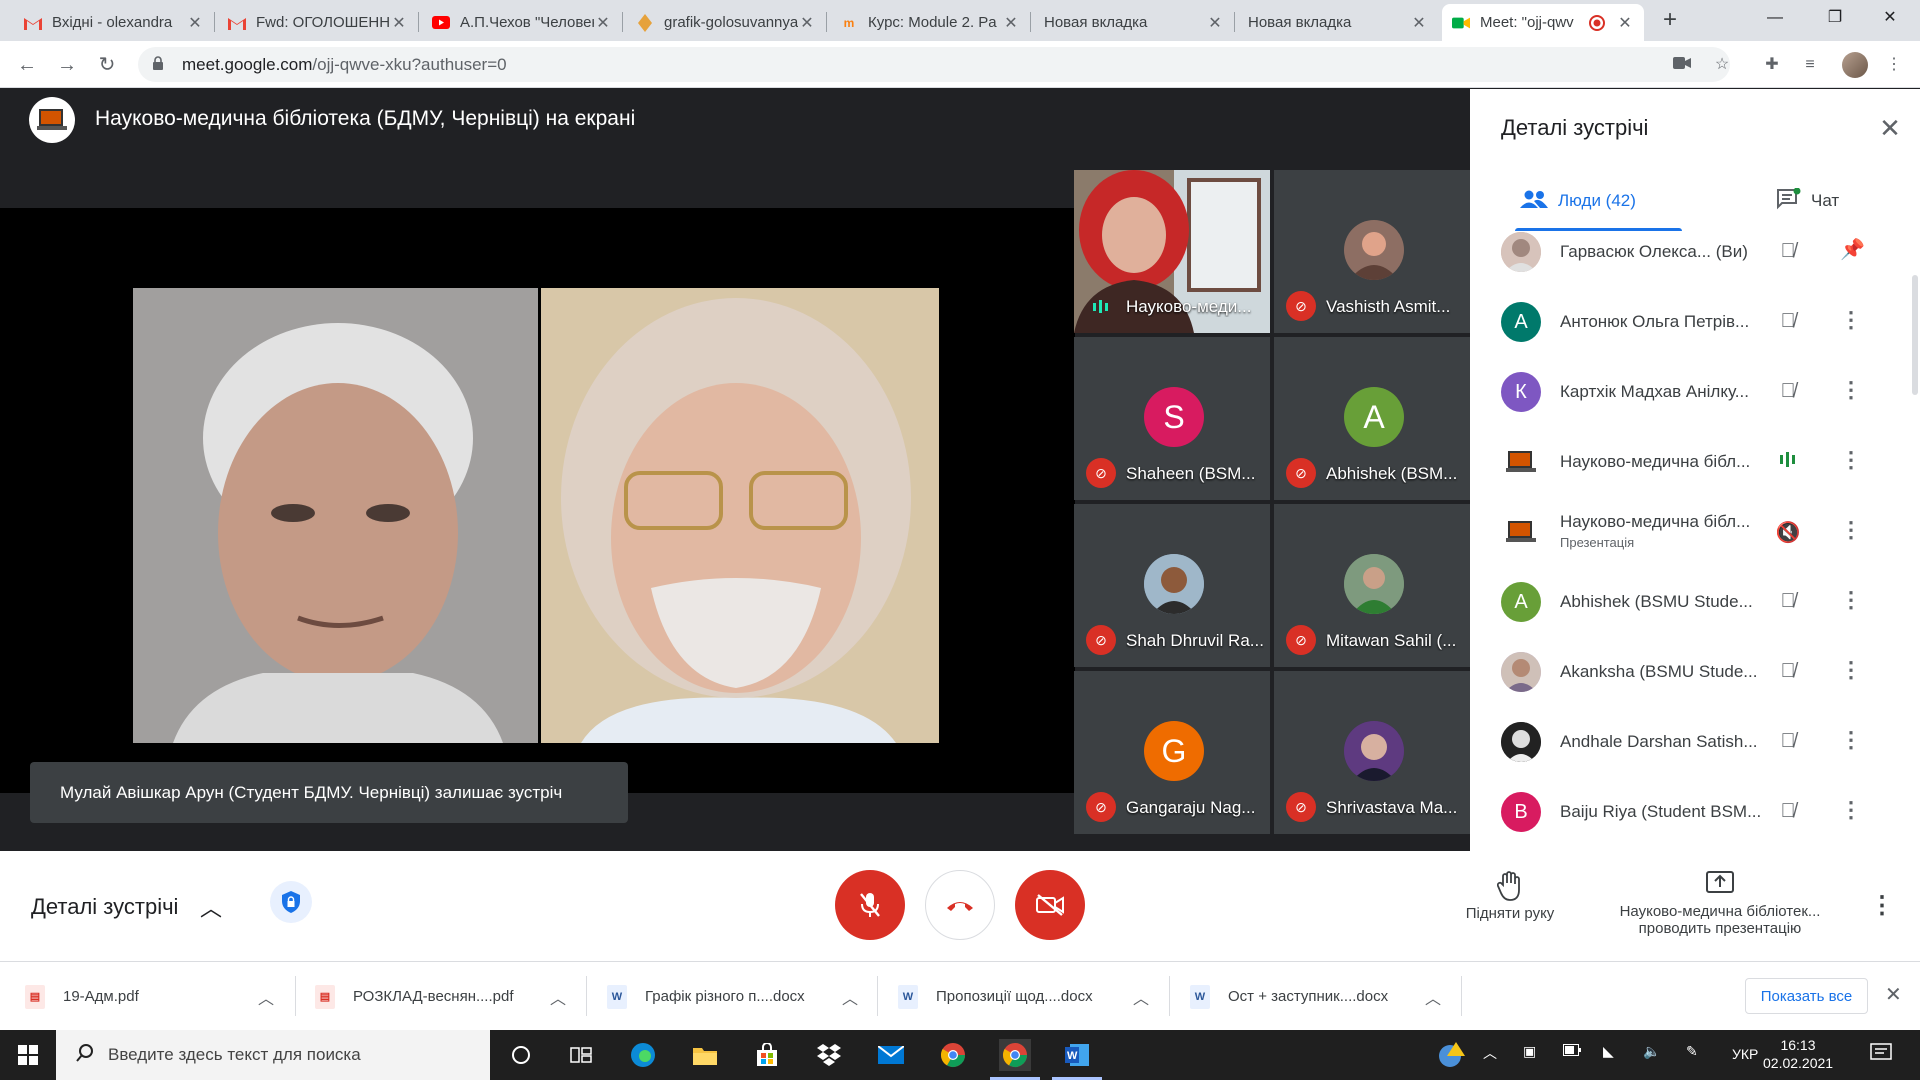 The image size is (1920, 1080). I want to click on list-item: А Антонюк Ольга Петрів... 🎙̸ ⋮, so click(1695, 322).